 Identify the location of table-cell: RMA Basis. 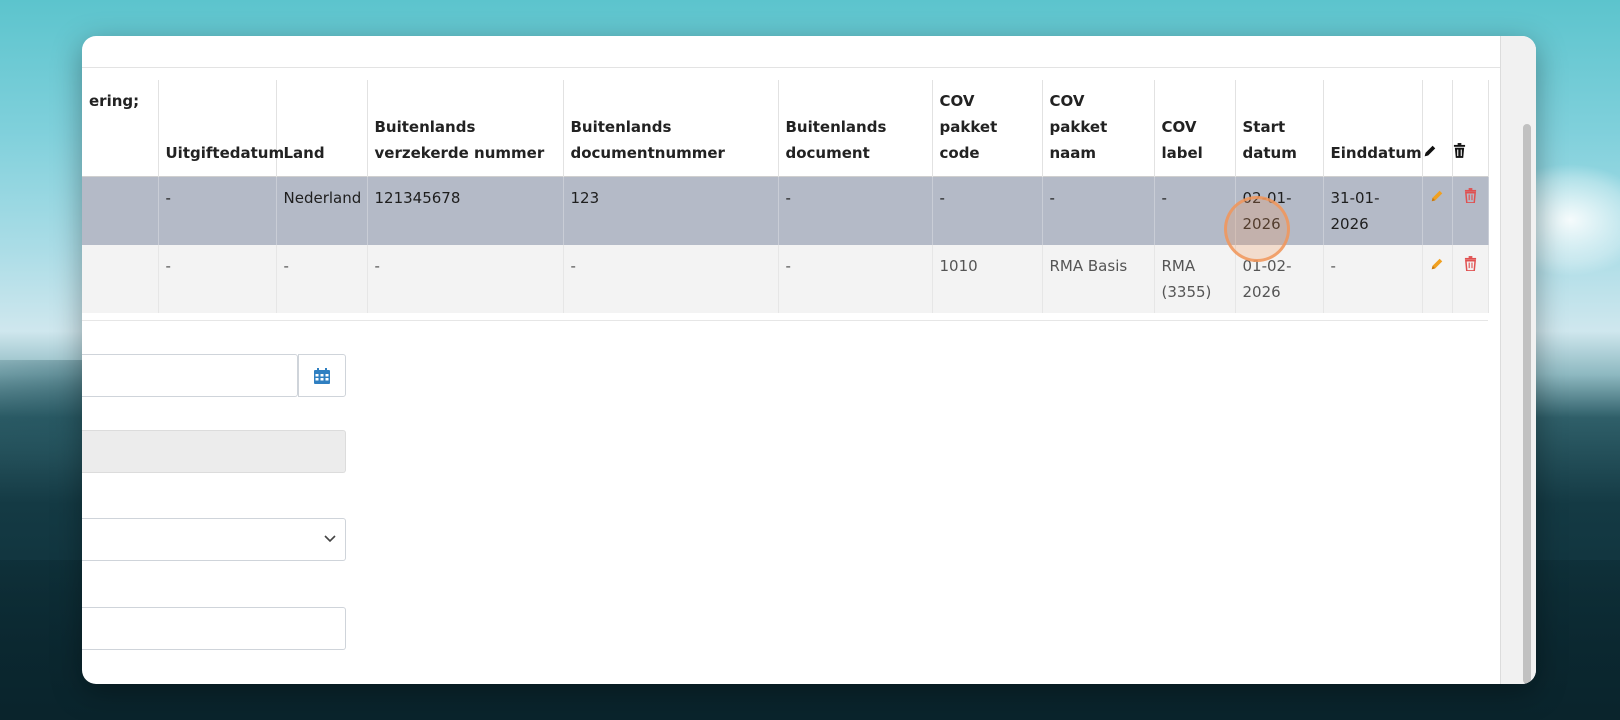
(1098, 279).